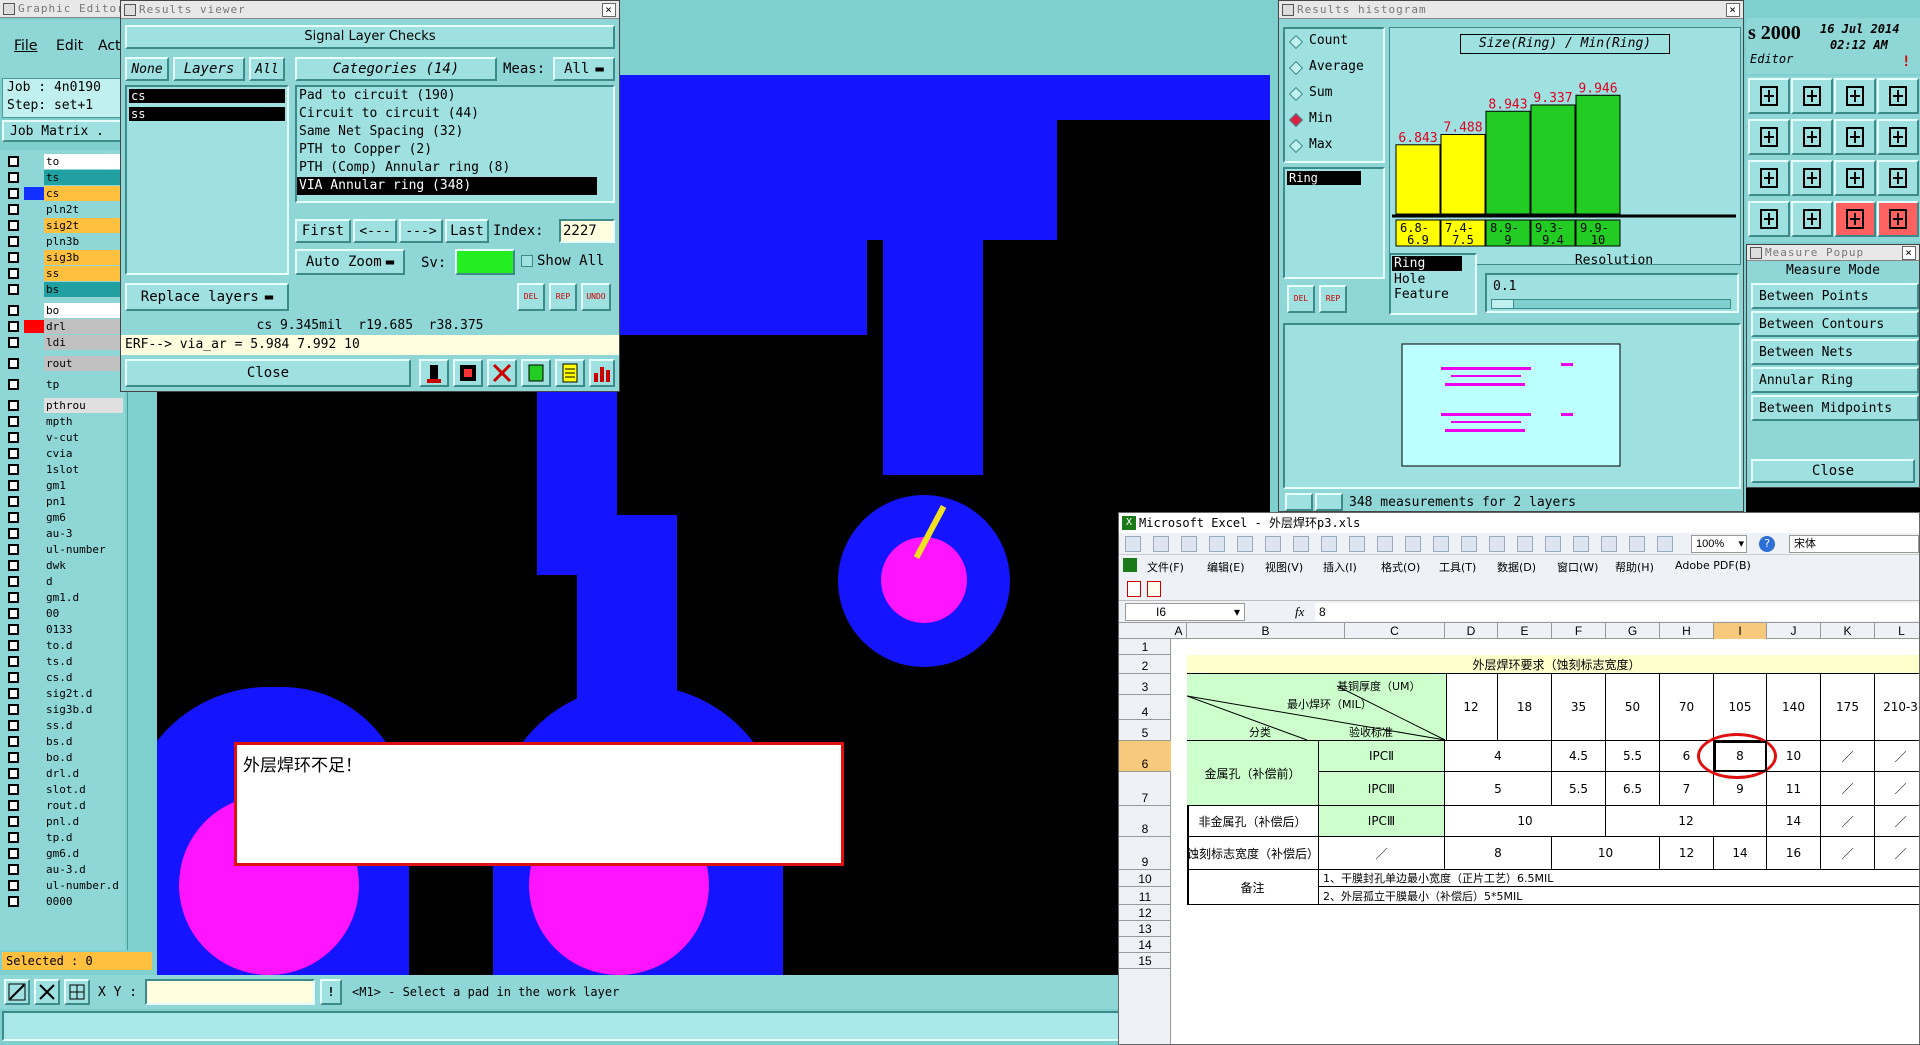  Describe the element at coordinates (1794, 853) in the screenshot. I see `value-cell: 16` at that location.